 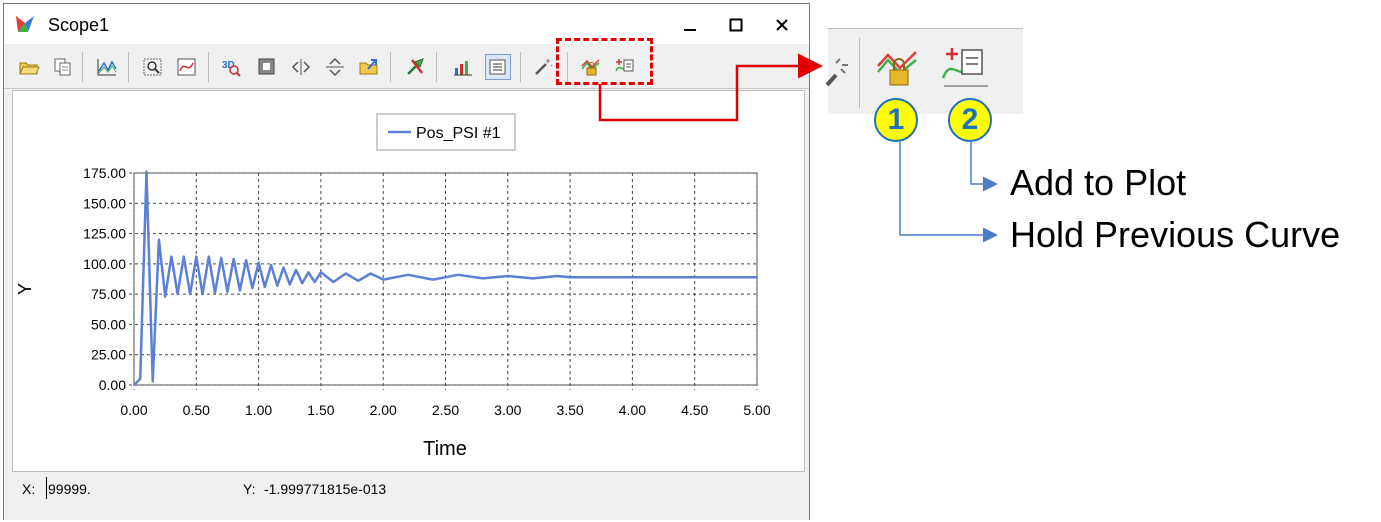 What do you see at coordinates (46, 488) in the screenshot?
I see `x-cursor-caret` at bounding box center [46, 488].